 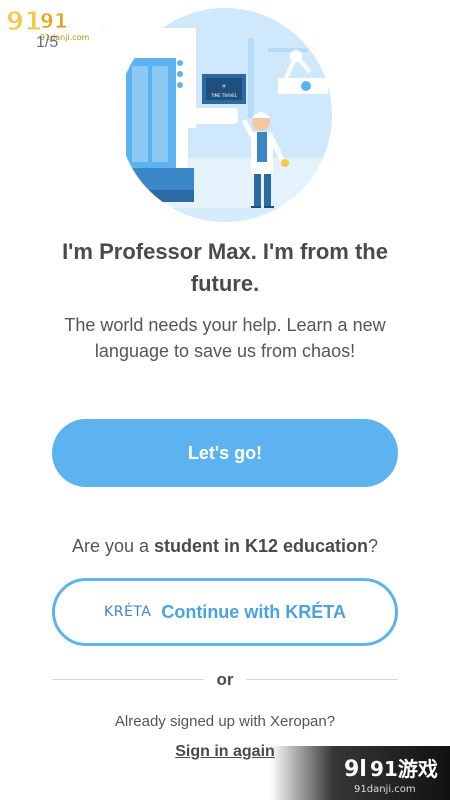 I want to click on svg-text: 9l, so click(x=355, y=769).